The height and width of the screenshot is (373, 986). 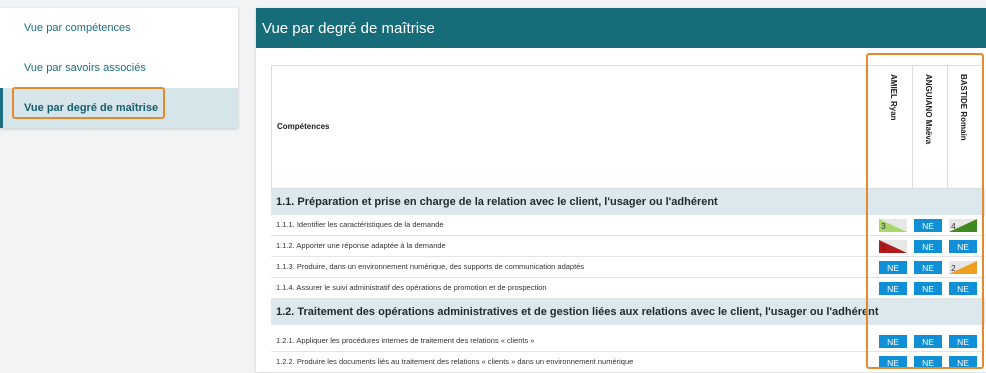 I want to click on column-header-label: Compétences, so click(x=303, y=126).